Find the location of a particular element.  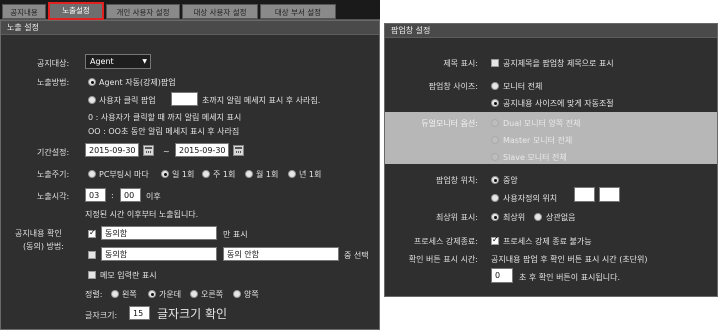

cycle-yearly-radio is located at coordinates (292, 174).